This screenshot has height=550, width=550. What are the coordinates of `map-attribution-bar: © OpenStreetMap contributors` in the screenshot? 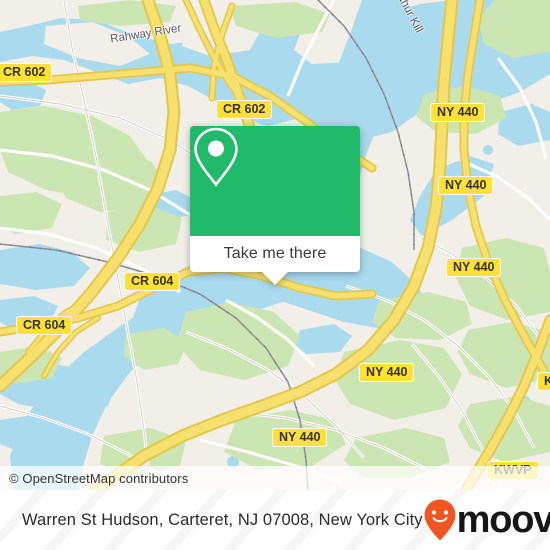 It's located at (275, 478).